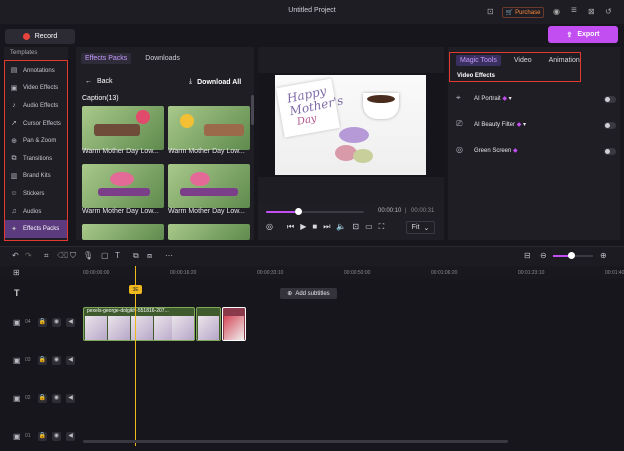 The height and width of the screenshot is (451, 624). What do you see at coordinates (135, 289) in the screenshot?
I see `playhead-handle: 3E` at bounding box center [135, 289].